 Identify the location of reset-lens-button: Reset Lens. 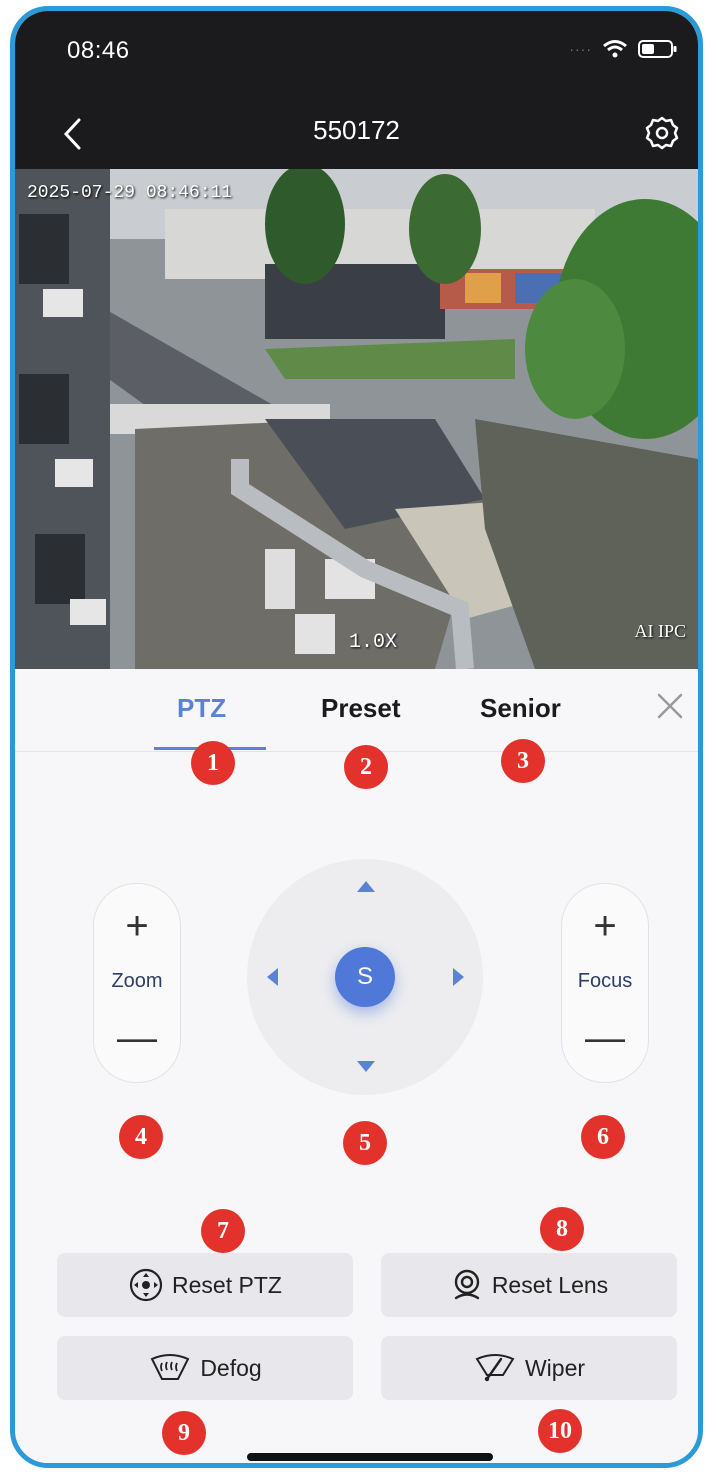
(529, 1285).